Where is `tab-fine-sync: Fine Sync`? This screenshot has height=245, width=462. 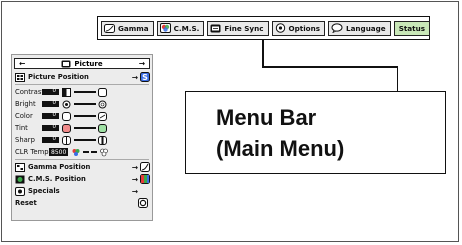
tab-fine-sync: Fine Sync is located at coordinates (238, 28).